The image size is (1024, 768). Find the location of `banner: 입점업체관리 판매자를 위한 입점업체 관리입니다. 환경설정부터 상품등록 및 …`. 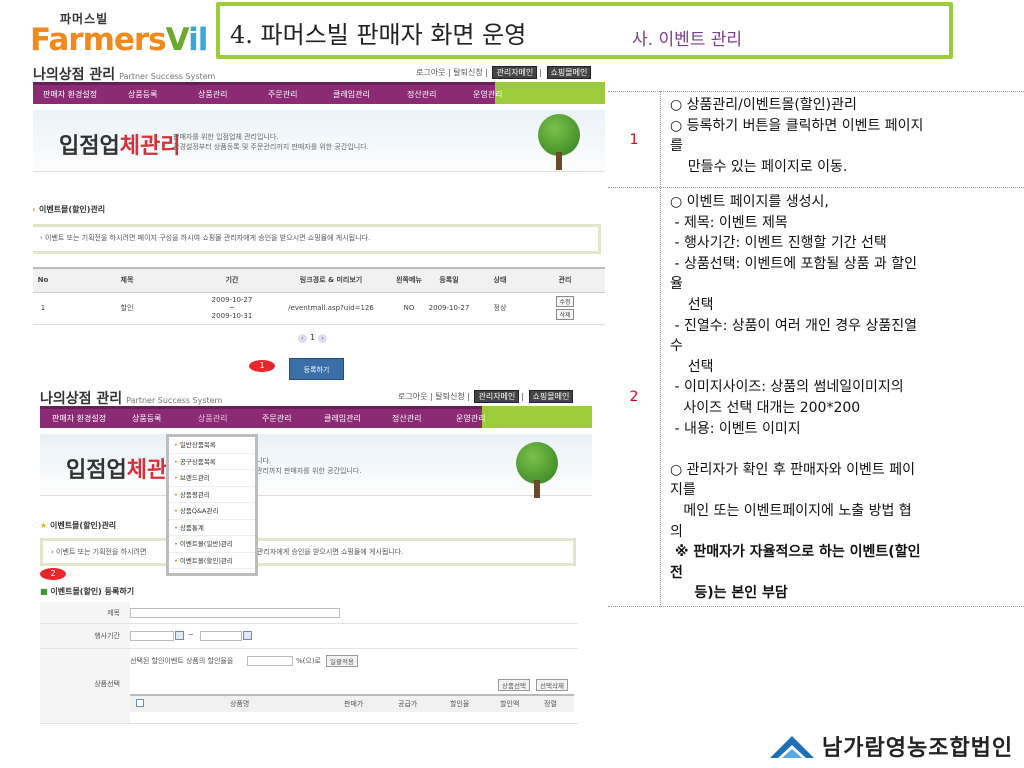

banner: 입점업체관리 판매자를 위한 입점업체 관리입니다. 환경설정부터 상품등록 및 … is located at coordinates (319, 141).